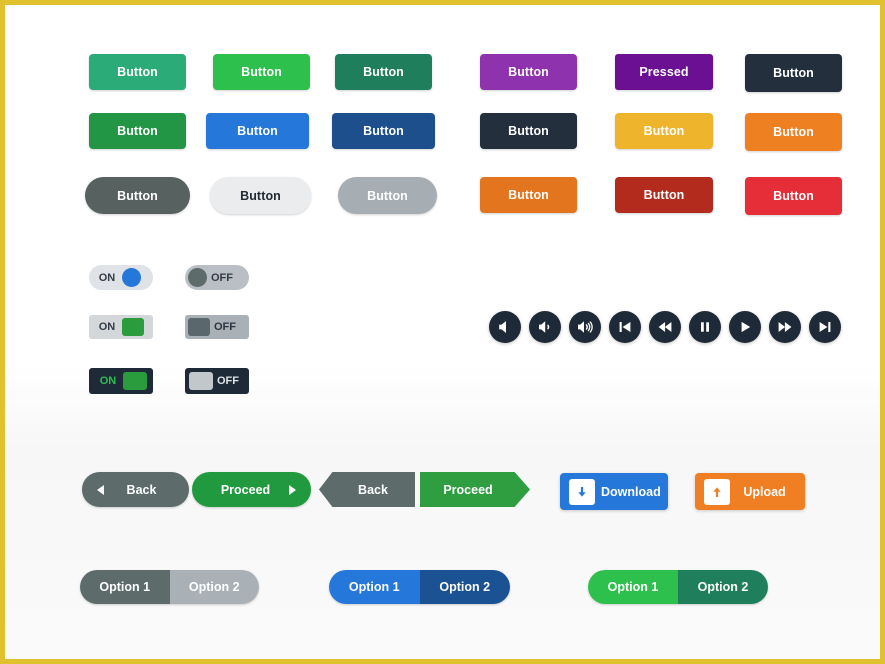 The width and height of the screenshot is (885, 664). Describe the element at coordinates (383, 72) in the screenshot. I see `button-r1c3: Button` at that location.